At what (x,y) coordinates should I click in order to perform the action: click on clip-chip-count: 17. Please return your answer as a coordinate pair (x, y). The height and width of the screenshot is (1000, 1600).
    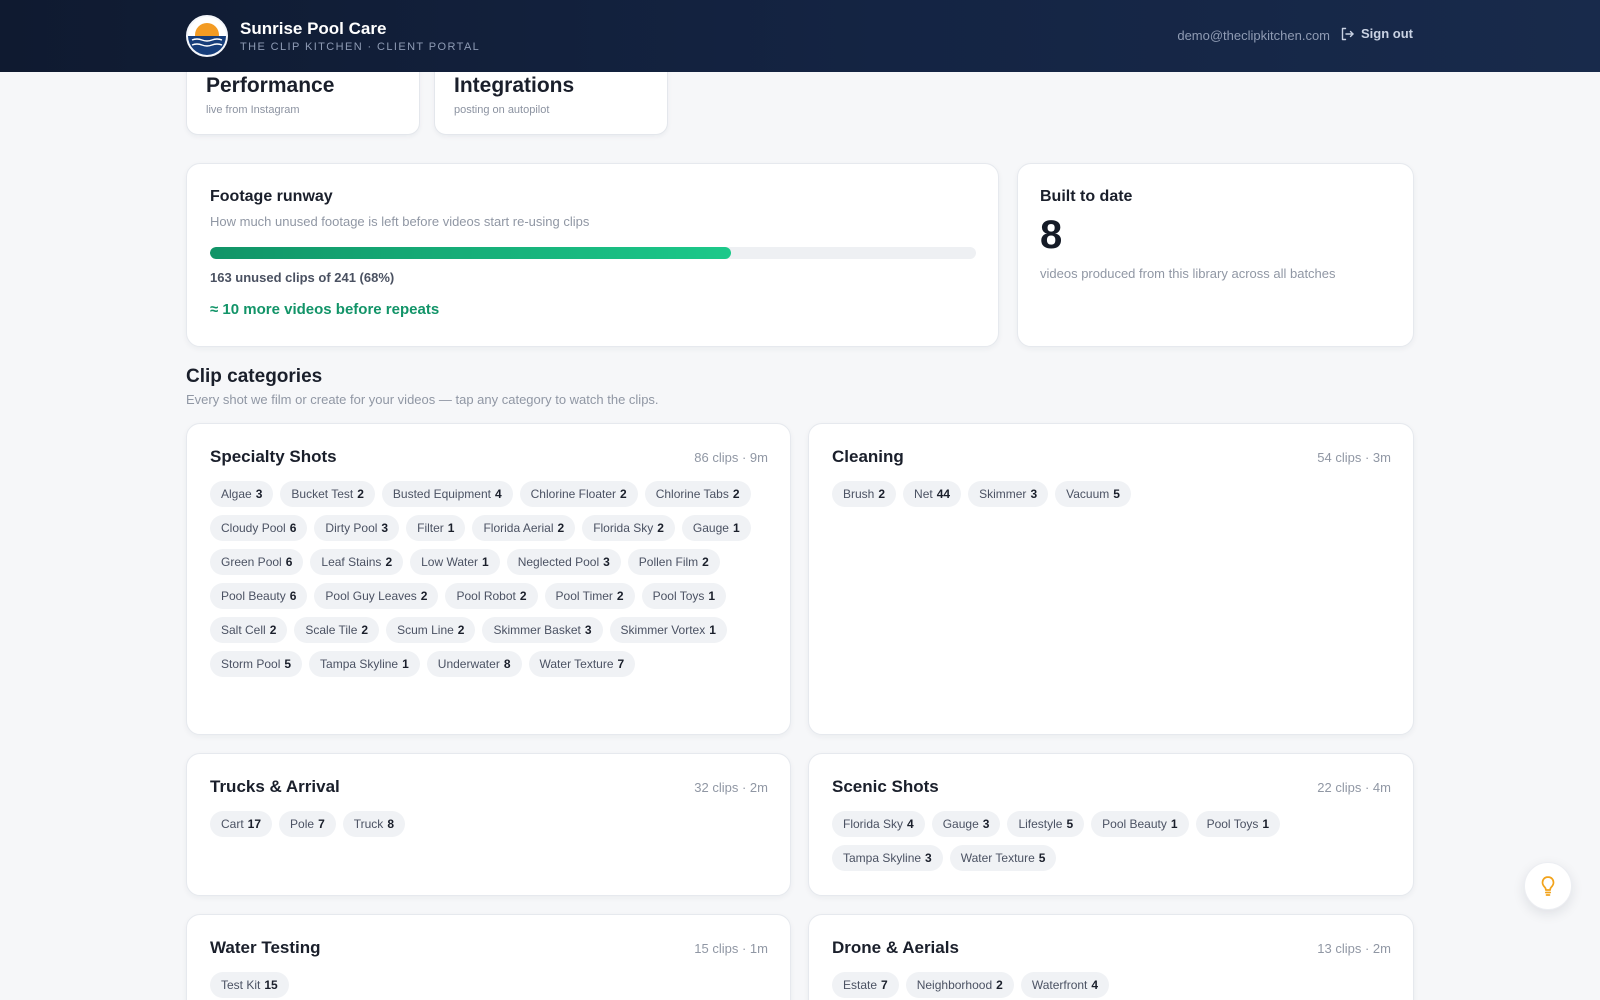
    Looking at the image, I should click on (254, 824).